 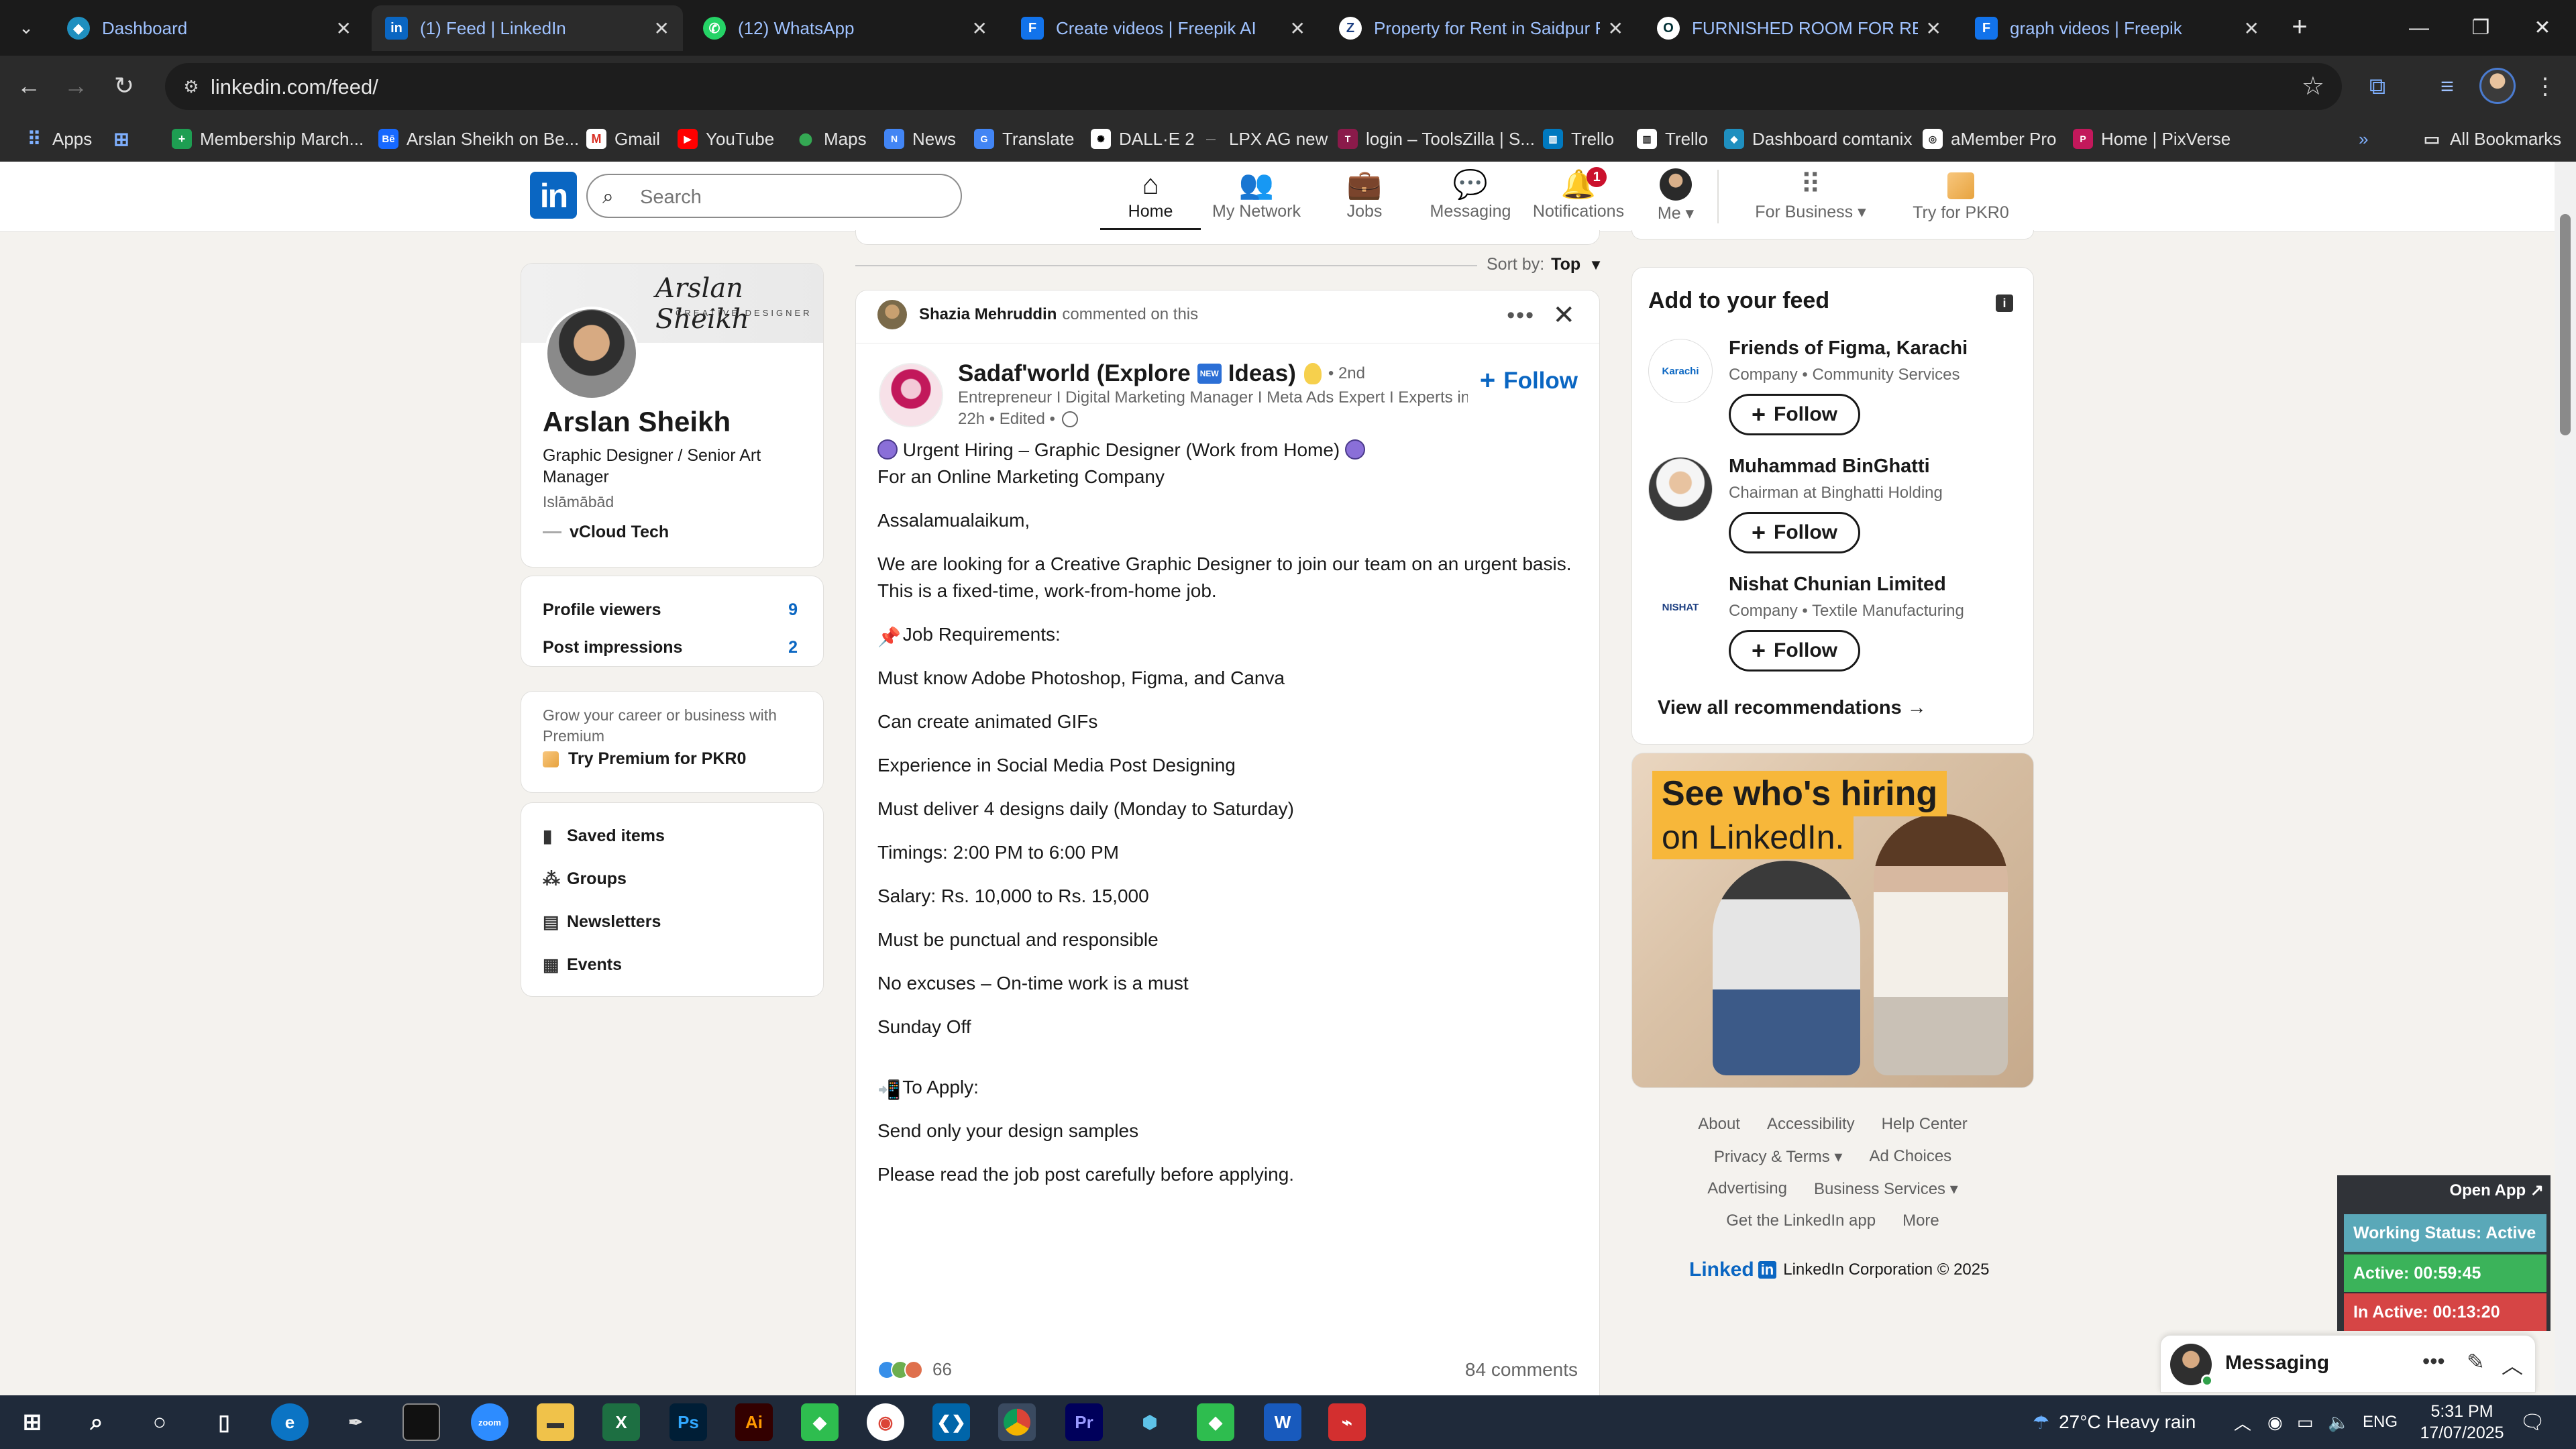 I want to click on footer-link-ad-choices: Ad Choices, so click(x=1910, y=1157).